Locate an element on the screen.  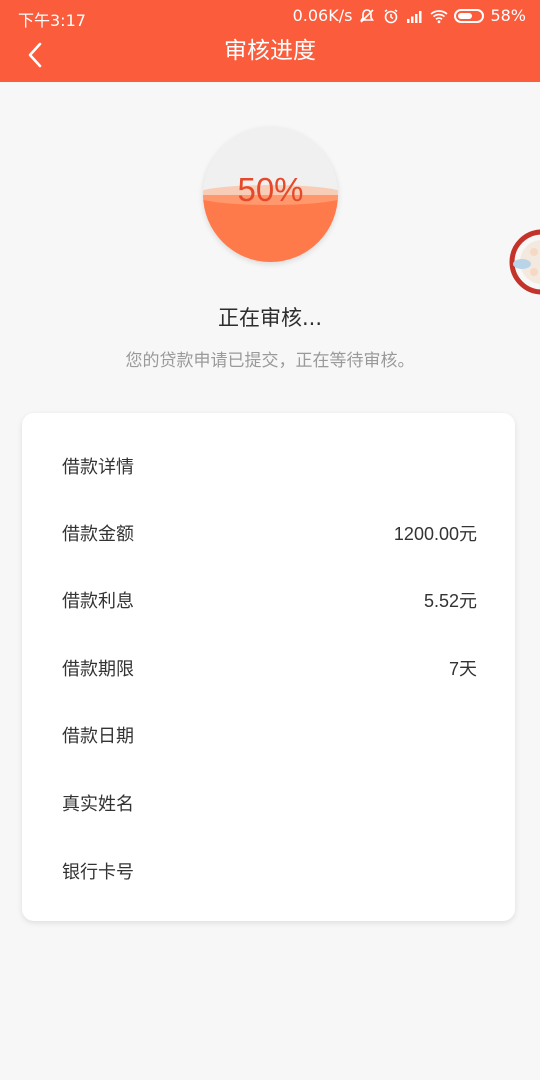
app-header: 下午3:17 0.06K/s 58% 审核进度 is located at coordinates (270, 41).